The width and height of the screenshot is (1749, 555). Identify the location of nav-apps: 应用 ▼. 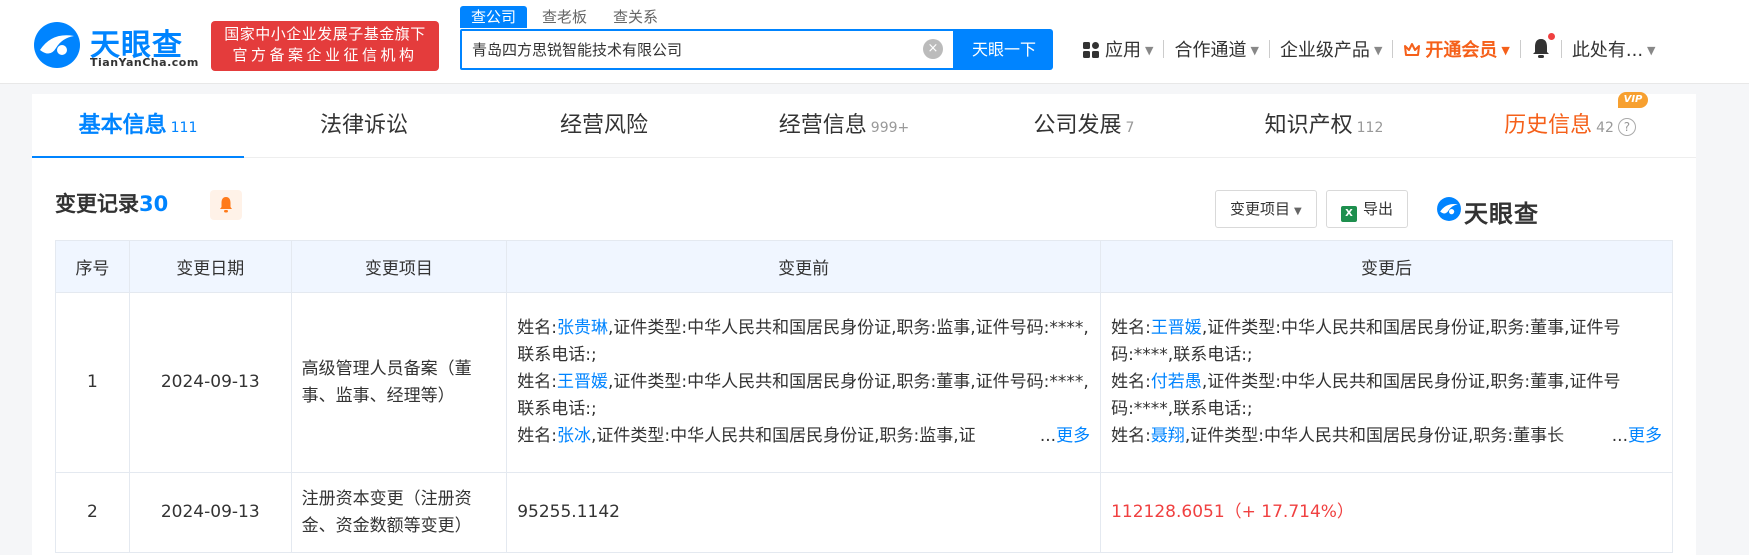
(1118, 49).